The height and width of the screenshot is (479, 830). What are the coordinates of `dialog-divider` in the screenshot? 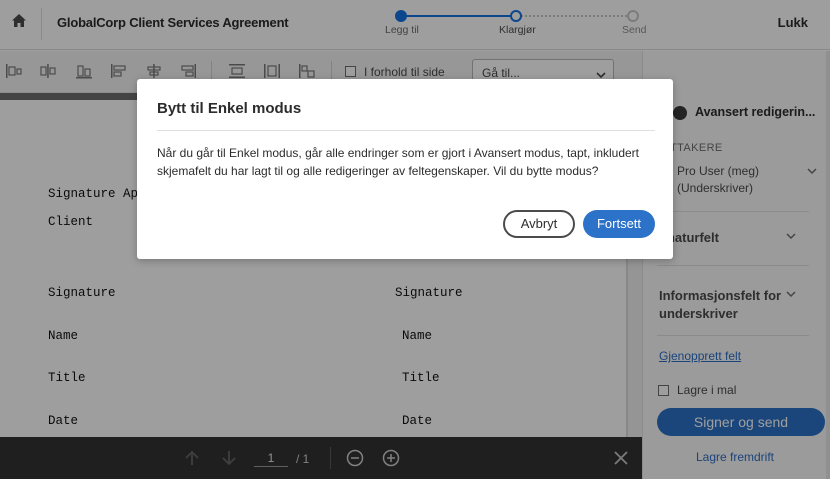 It's located at (406, 130).